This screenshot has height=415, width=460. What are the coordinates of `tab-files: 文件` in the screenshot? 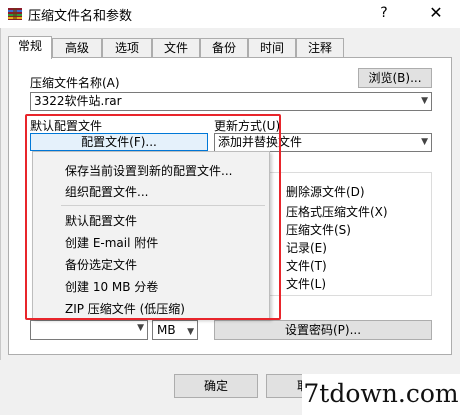 It's located at (176, 48).